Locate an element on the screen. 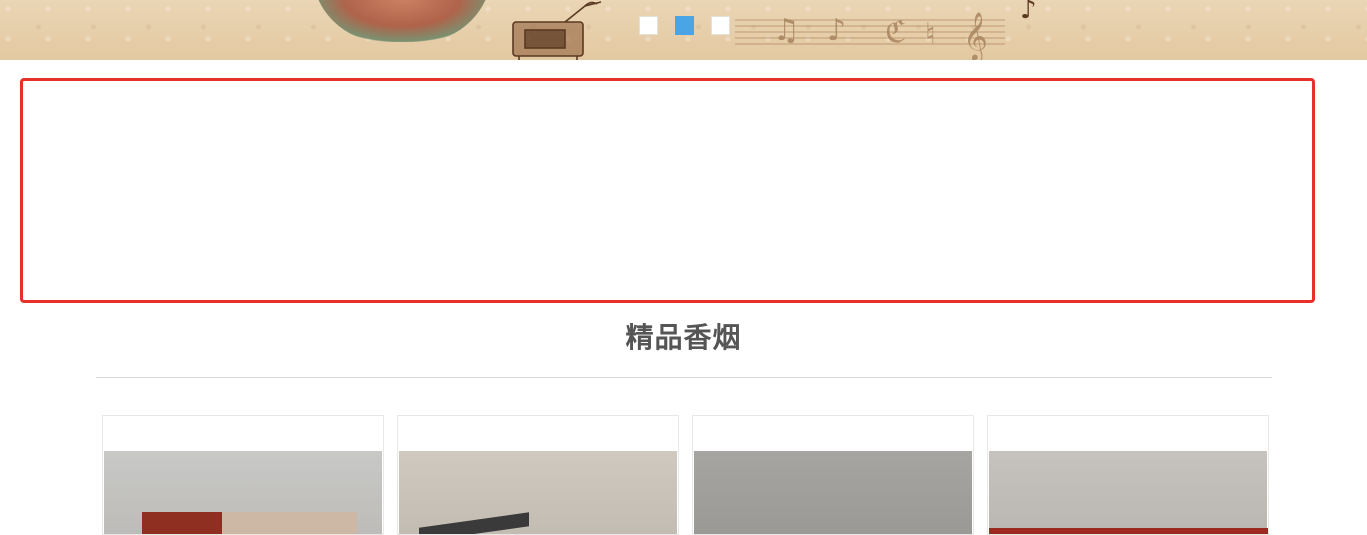 The width and height of the screenshot is (1367, 535). gramophone-icon is located at coordinates (557, 30).